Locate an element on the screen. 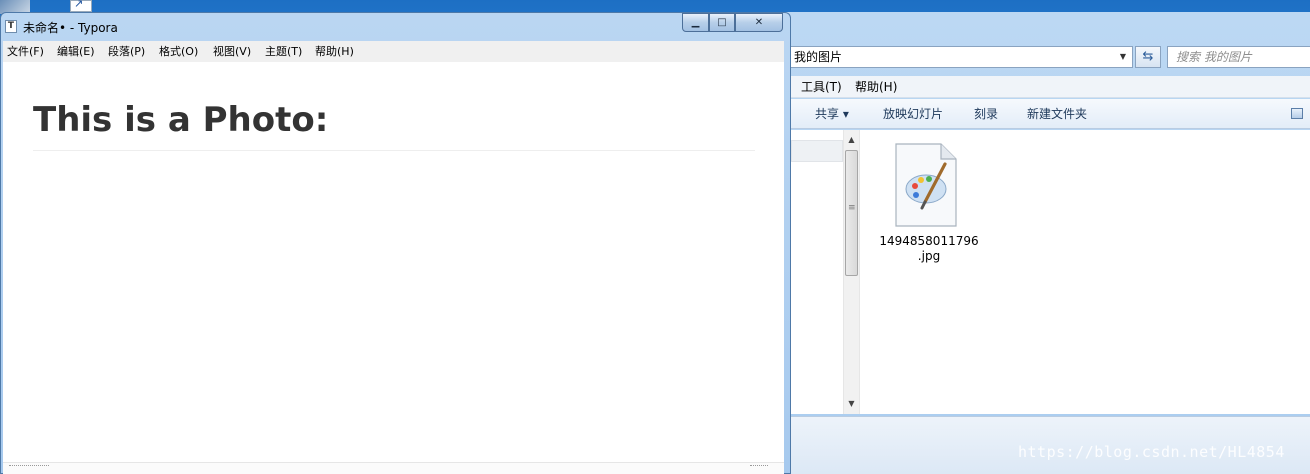 The height and width of the screenshot is (474, 1310). nav-scrollbar: ▲ ▼ is located at coordinates (851, 272).